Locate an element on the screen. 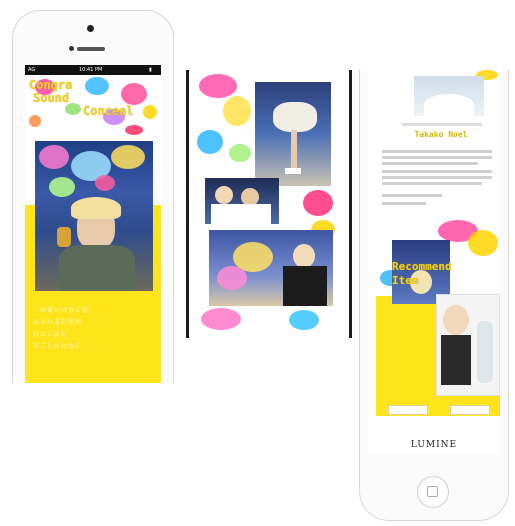 This screenshot has height=526, width=515. shirts-shape is located at coordinates (241, 214).